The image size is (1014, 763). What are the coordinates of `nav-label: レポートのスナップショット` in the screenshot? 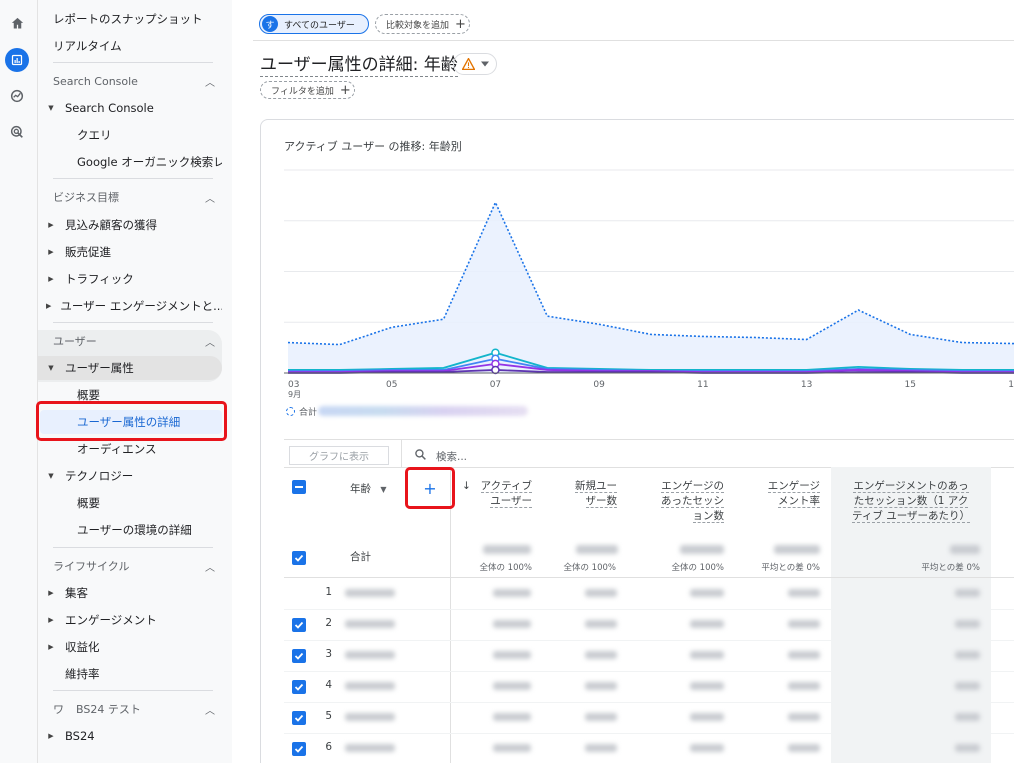 It's located at (128, 19).